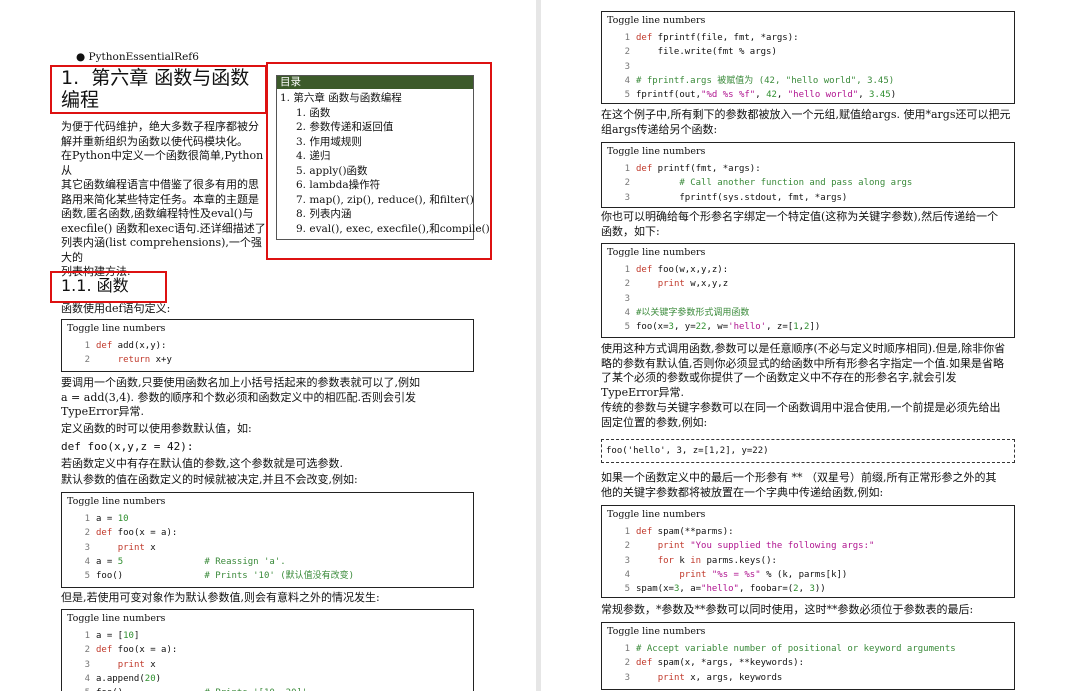 The width and height of the screenshot is (1080, 691). I want to click on code-line: 1 def spam(**parms):, so click(808, 532).